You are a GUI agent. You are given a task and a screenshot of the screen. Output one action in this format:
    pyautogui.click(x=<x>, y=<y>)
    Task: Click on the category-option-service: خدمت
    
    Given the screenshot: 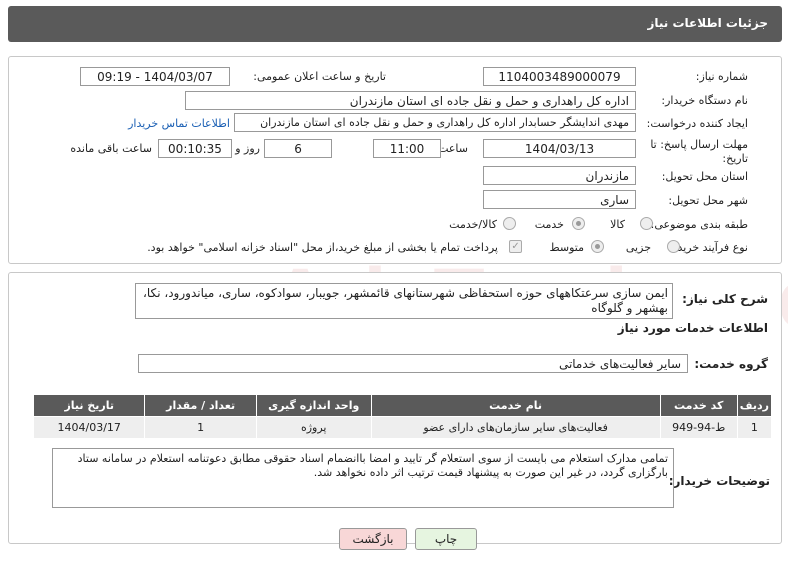 What is the action you would take?
    pyautogui.click(x=549, y=224)
    